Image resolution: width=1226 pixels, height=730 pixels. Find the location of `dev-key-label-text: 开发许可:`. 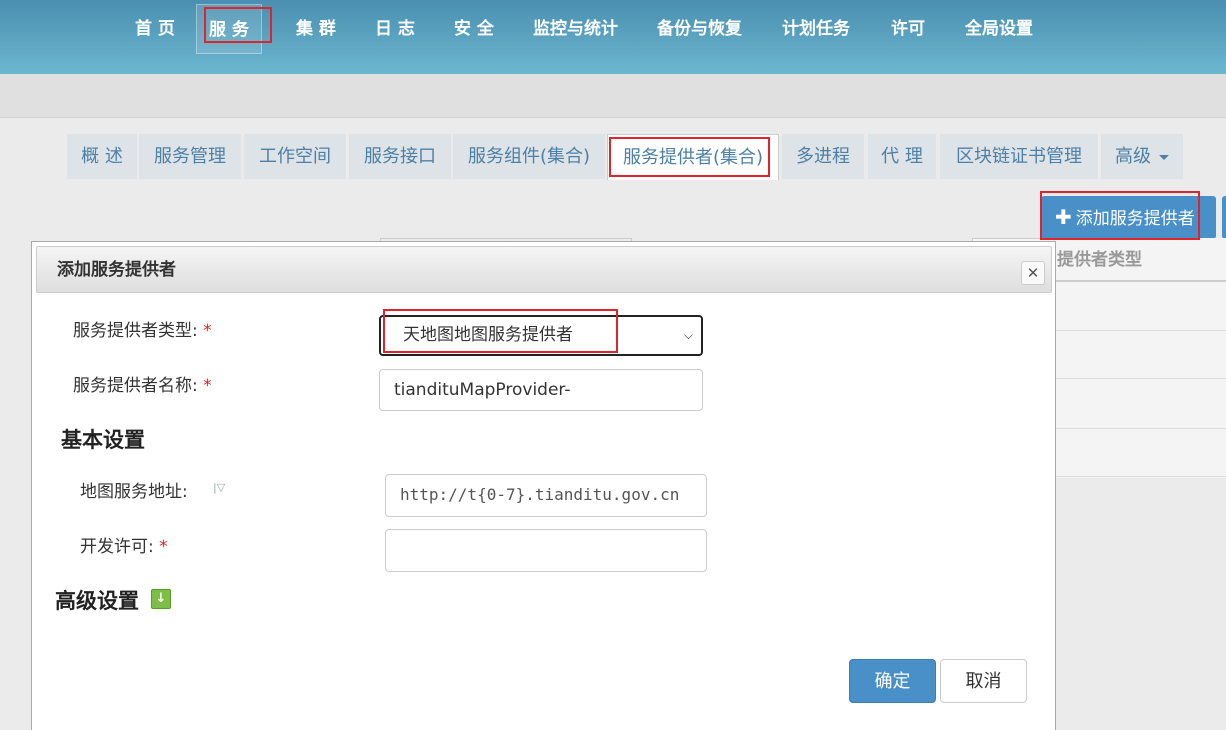

dev-key-label-text: 开发许可: is located at coordinates (117, 547).